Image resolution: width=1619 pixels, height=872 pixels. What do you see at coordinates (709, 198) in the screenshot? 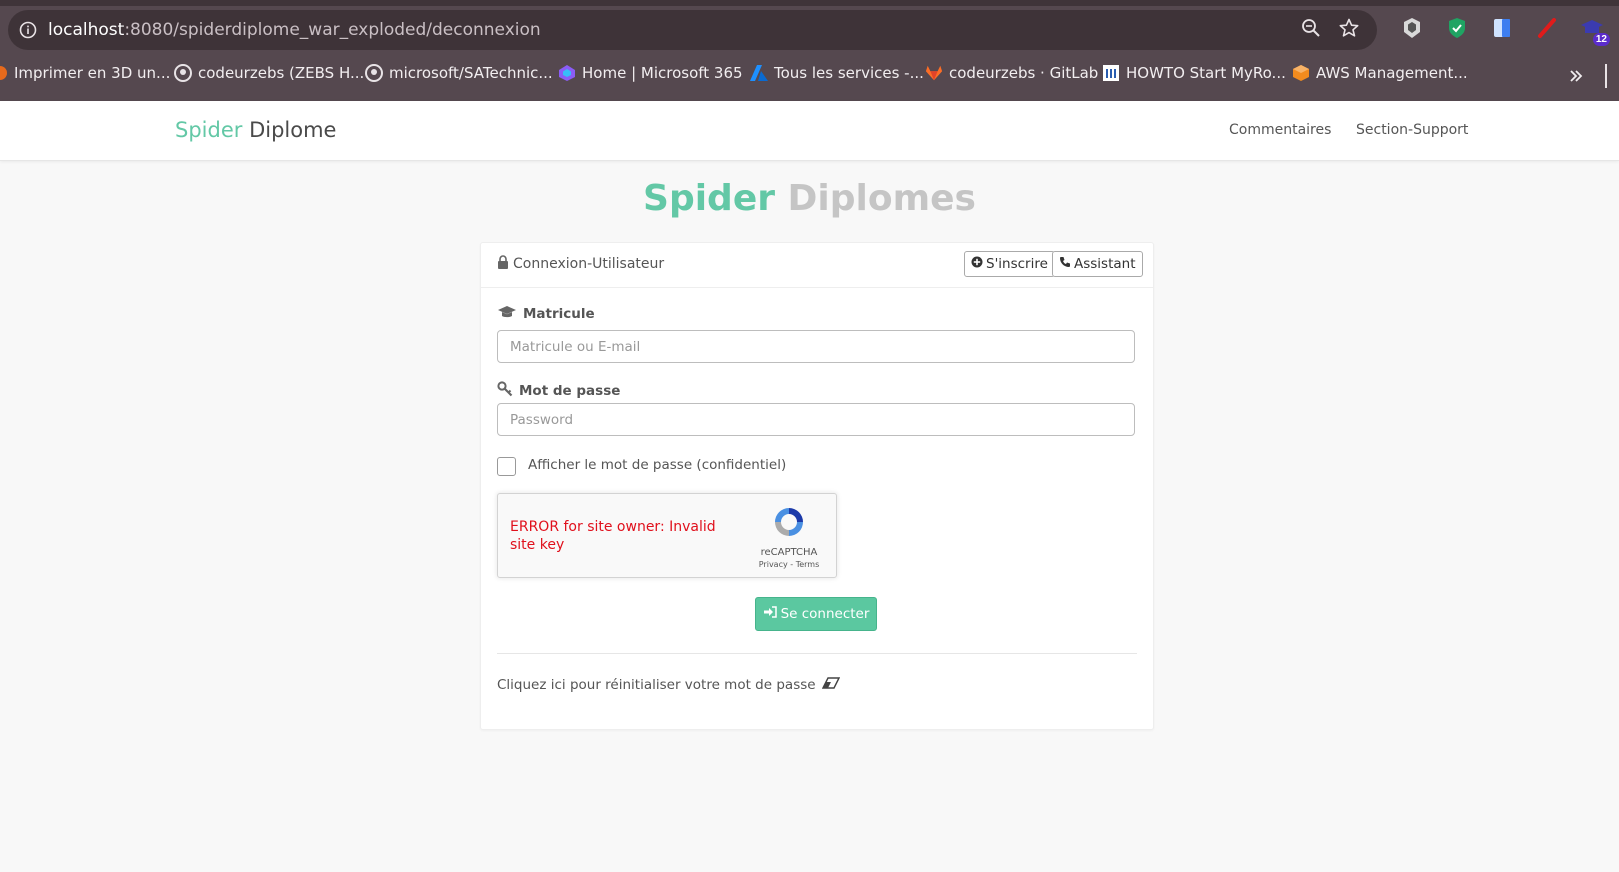
I see `title-part1: Spider` at bounding box center [709, 198].